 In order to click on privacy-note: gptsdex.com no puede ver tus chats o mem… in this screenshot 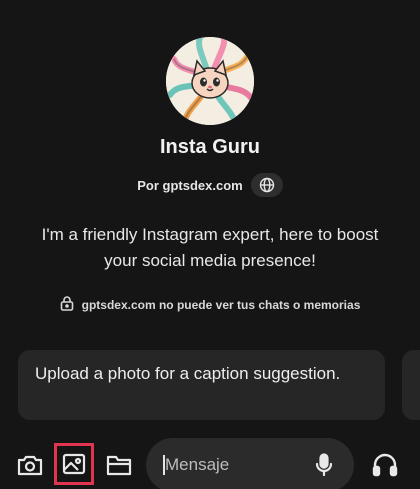, I will do `click(210, 304)`.